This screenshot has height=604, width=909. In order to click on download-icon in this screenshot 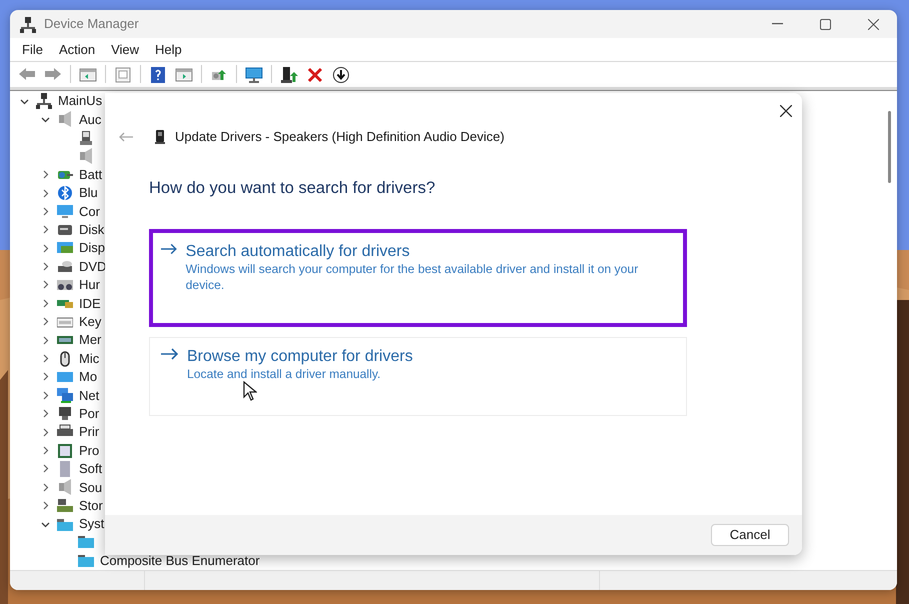, I will do `click(341, 75)`.